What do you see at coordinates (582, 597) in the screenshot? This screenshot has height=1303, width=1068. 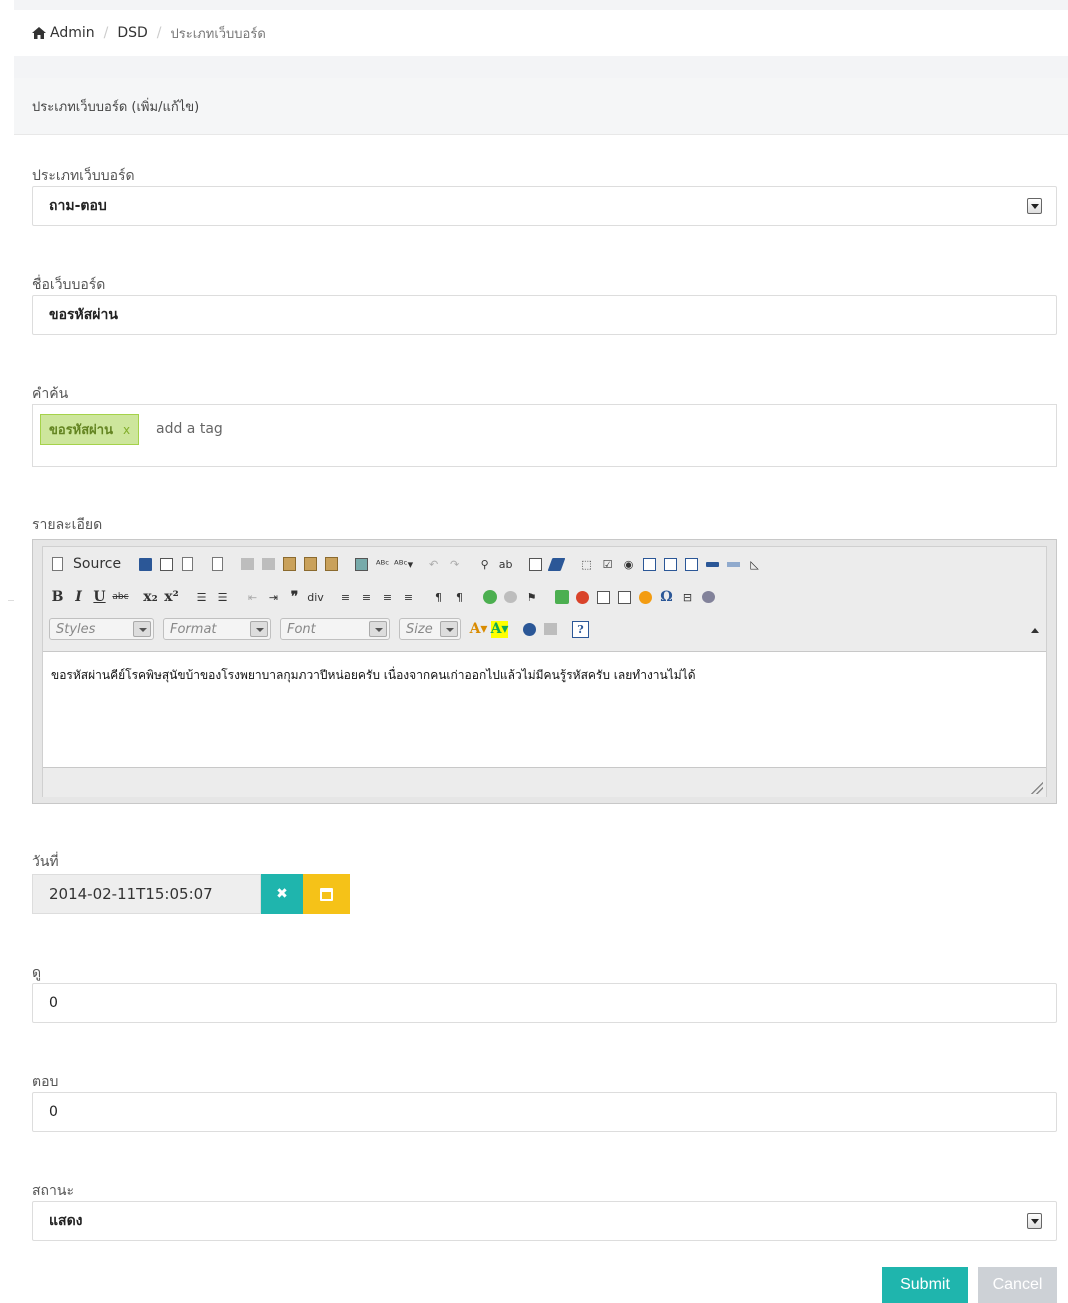 I see `flash-icon` at bounding box center [582, 597].